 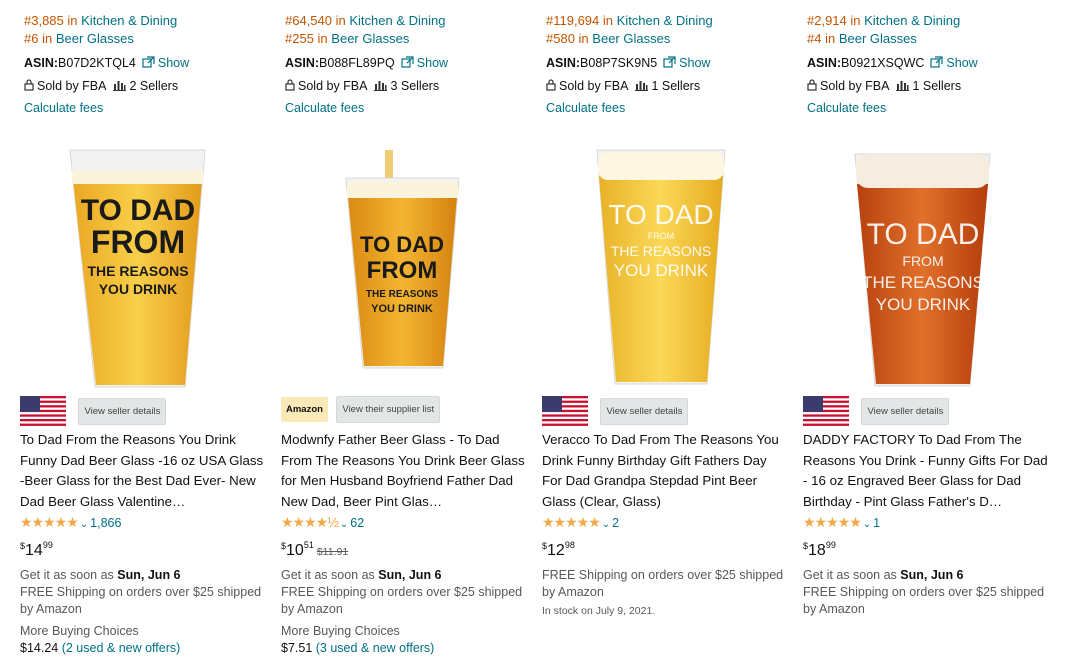 I want to click on delivery-prefix: Get it as soon as, so click(x=67, y=575).